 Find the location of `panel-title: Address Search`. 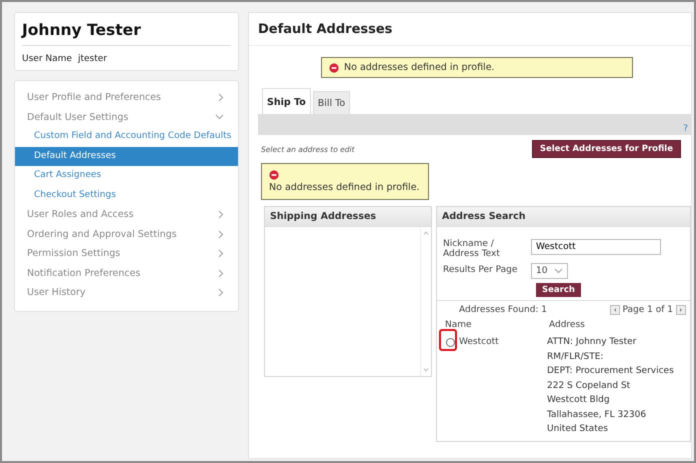

panel-title: Address Search is located at coordinates (563, 217).